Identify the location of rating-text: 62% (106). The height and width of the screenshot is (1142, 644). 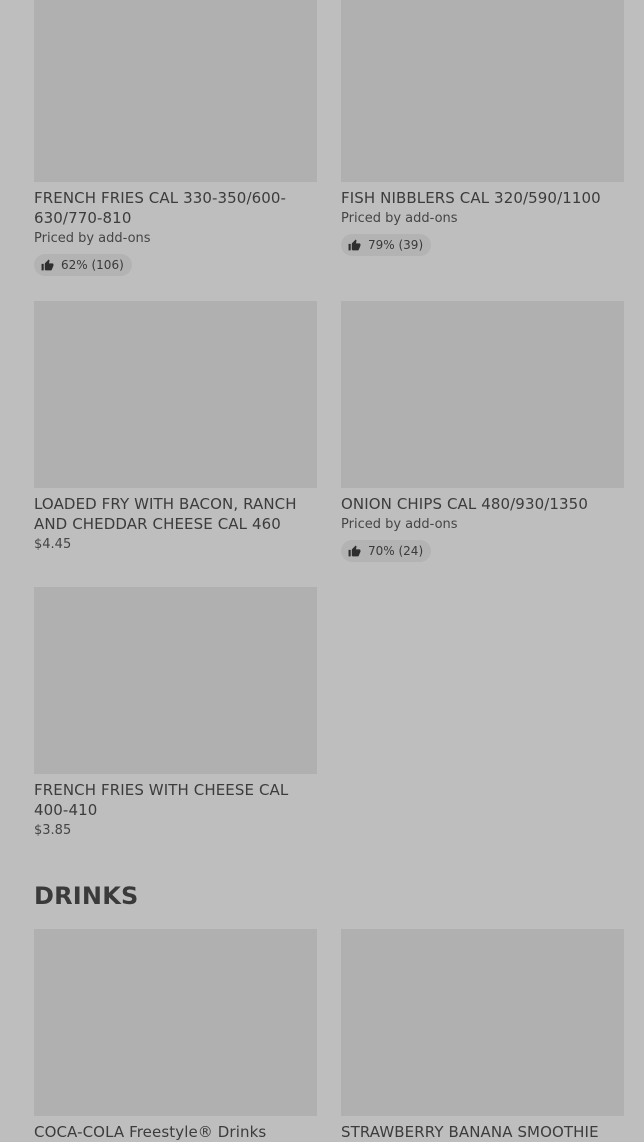
(92, 265).